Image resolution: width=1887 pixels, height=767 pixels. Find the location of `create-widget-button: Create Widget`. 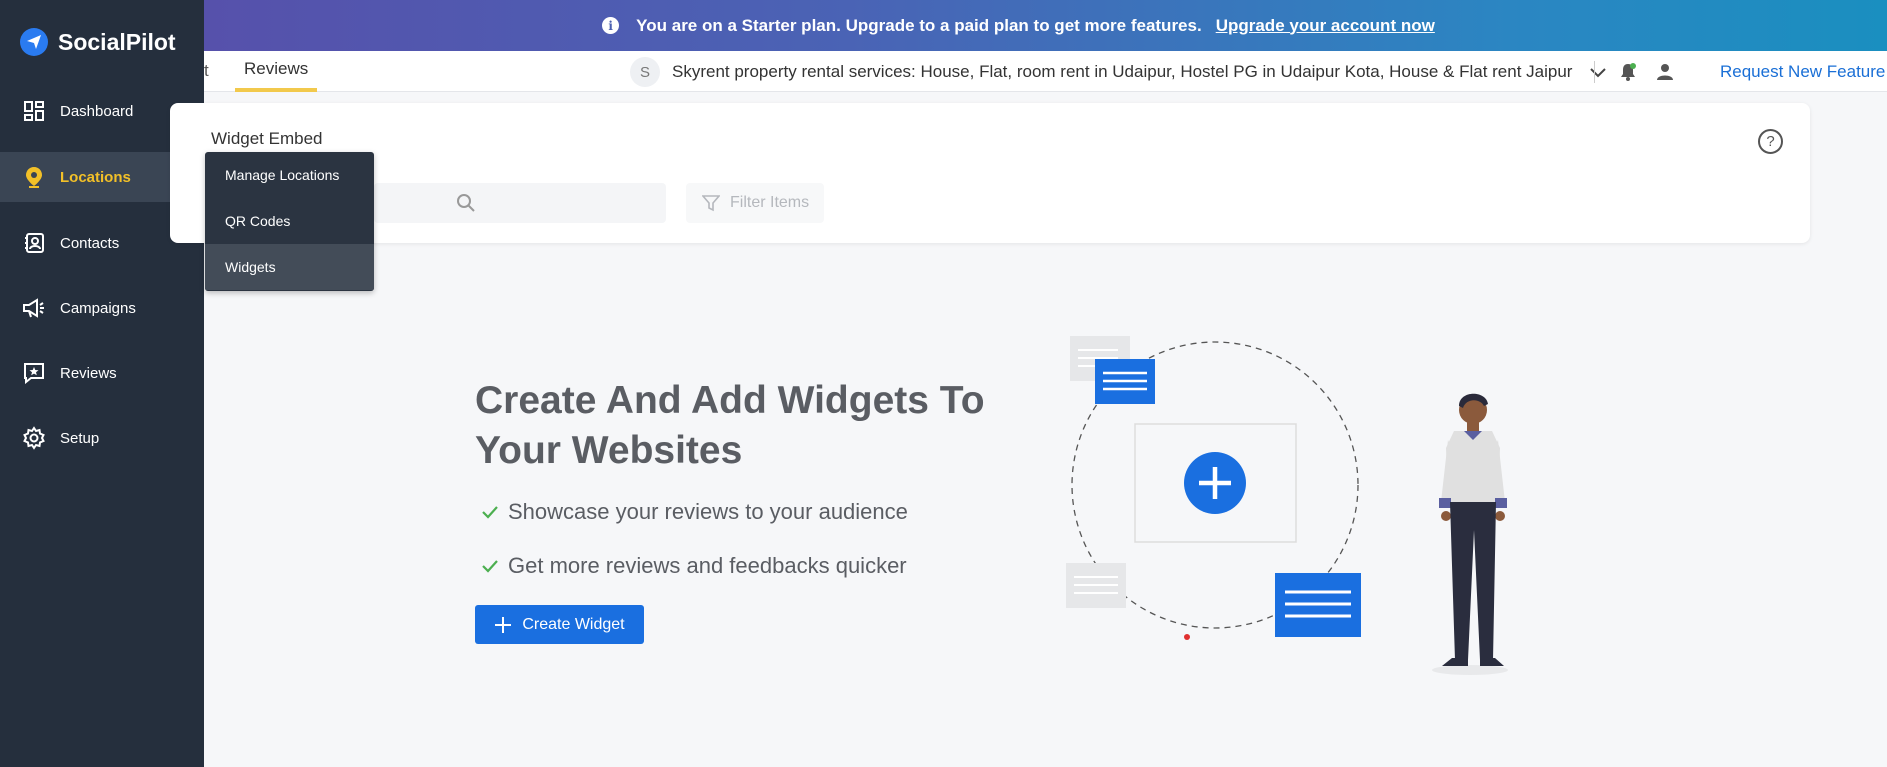

create-widget-button: Create Widget is located at coordinates (559, 624).